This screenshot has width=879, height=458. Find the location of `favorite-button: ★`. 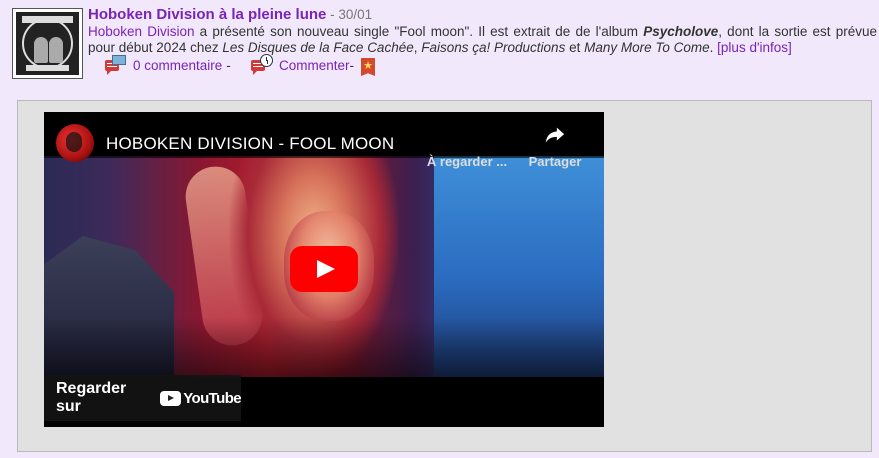

favorite-button: ★ is located at coordinates (368, 67).